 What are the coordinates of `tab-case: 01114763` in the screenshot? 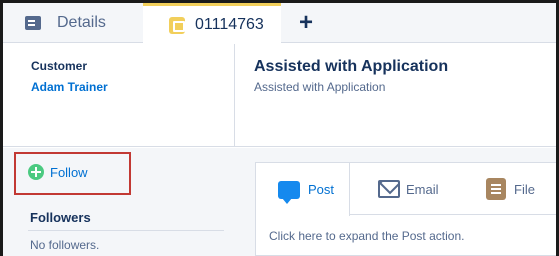 It's located at (212, 23).